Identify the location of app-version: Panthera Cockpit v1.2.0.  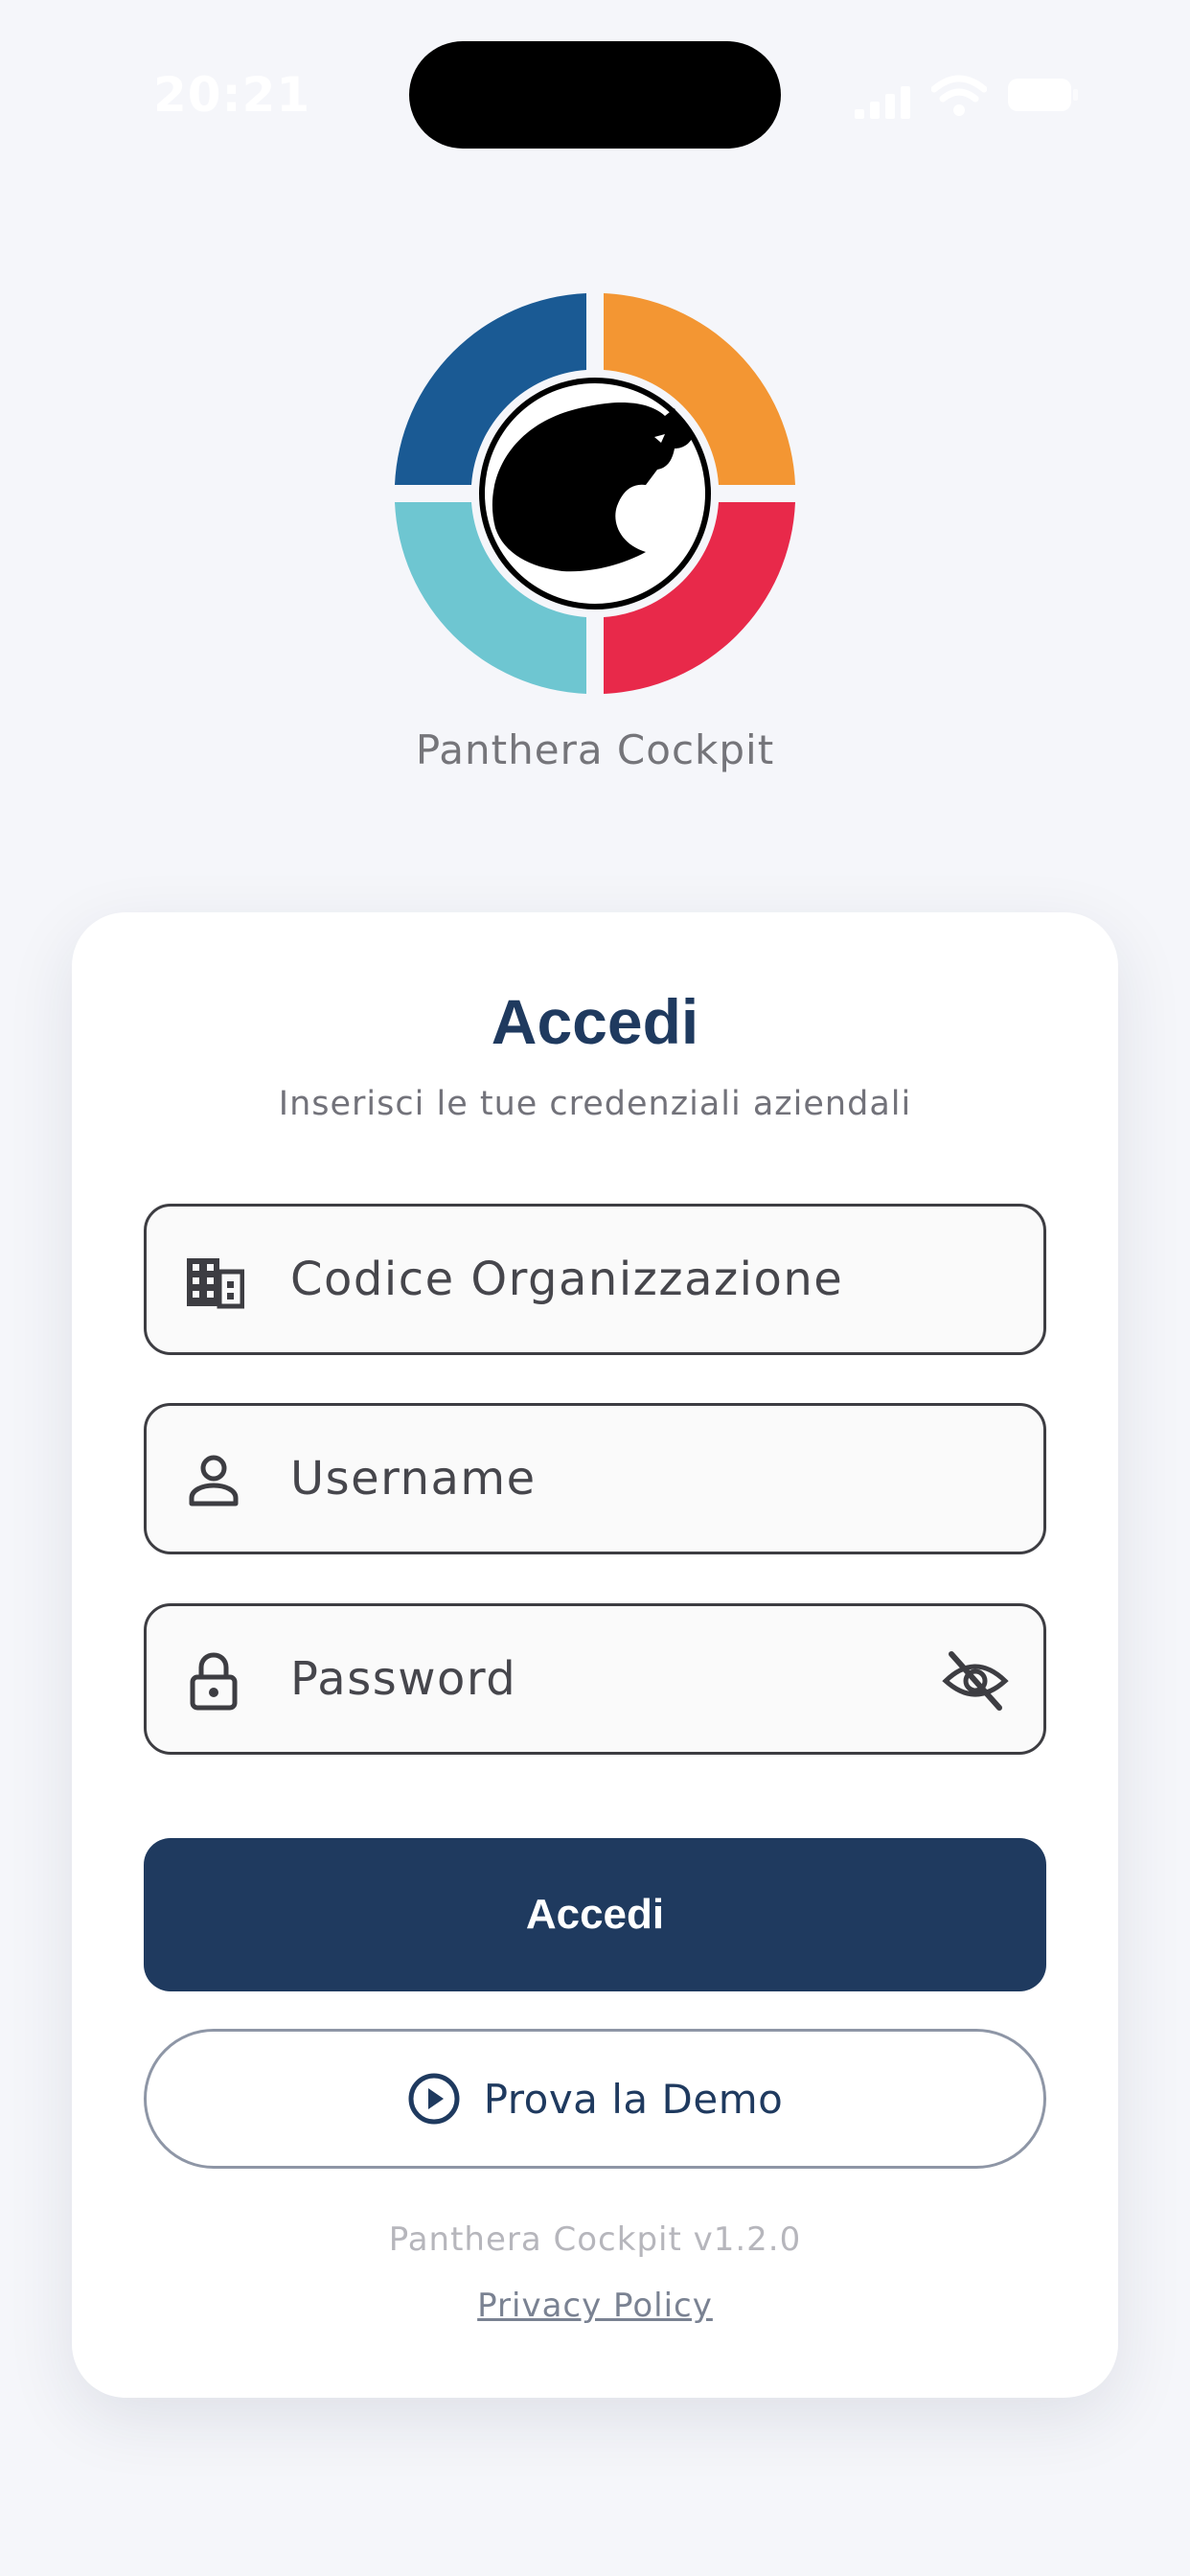
(595, 2239).